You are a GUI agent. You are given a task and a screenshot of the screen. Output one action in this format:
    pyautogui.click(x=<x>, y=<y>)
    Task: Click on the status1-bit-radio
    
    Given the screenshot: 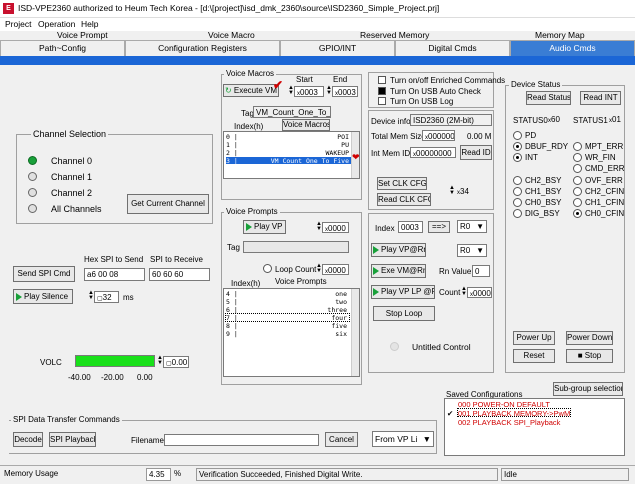 What is the action you would take?
    pyautogui.click(x=577, y=180)
    